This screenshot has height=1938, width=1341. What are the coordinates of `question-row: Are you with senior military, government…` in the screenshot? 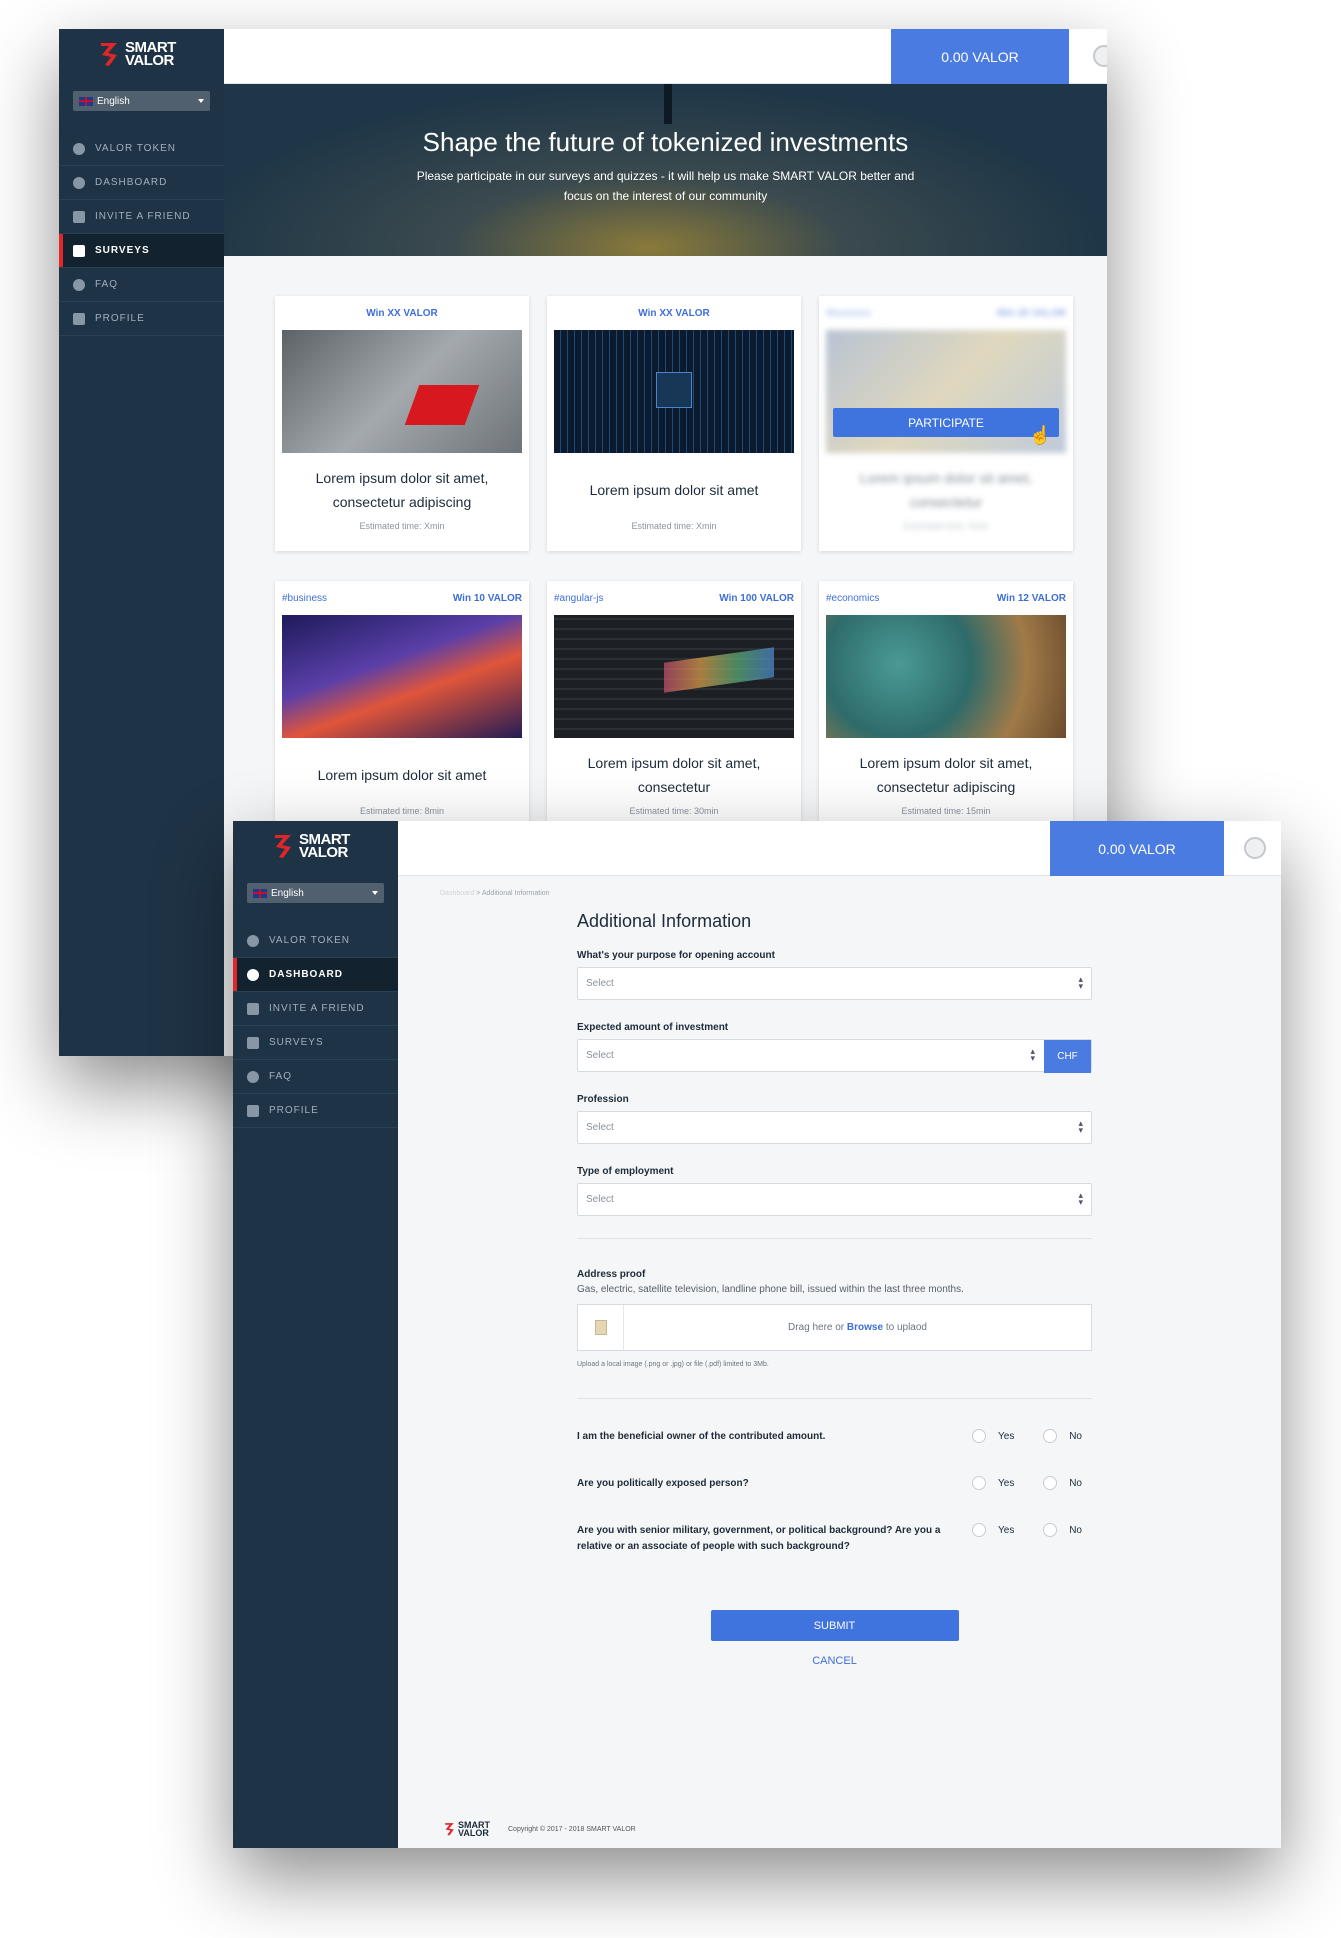 It's located at (834, 1546).